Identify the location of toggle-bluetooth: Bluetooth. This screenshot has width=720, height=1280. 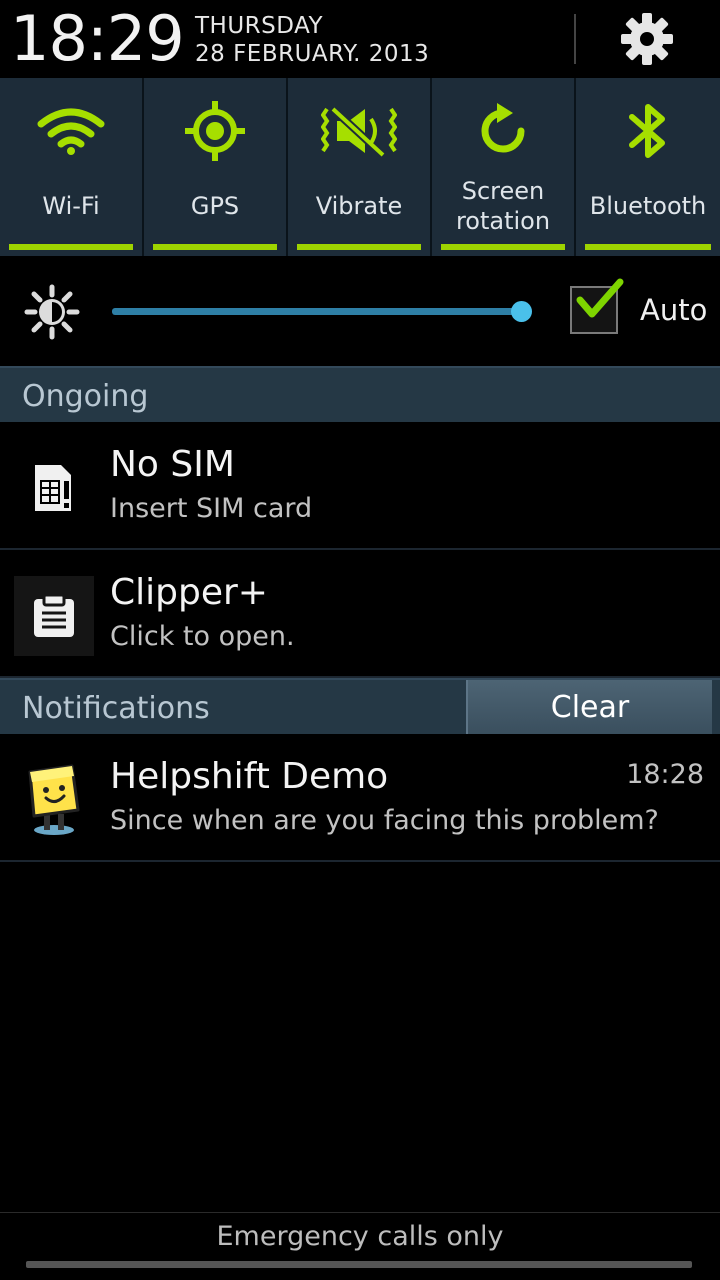
(648, 167).